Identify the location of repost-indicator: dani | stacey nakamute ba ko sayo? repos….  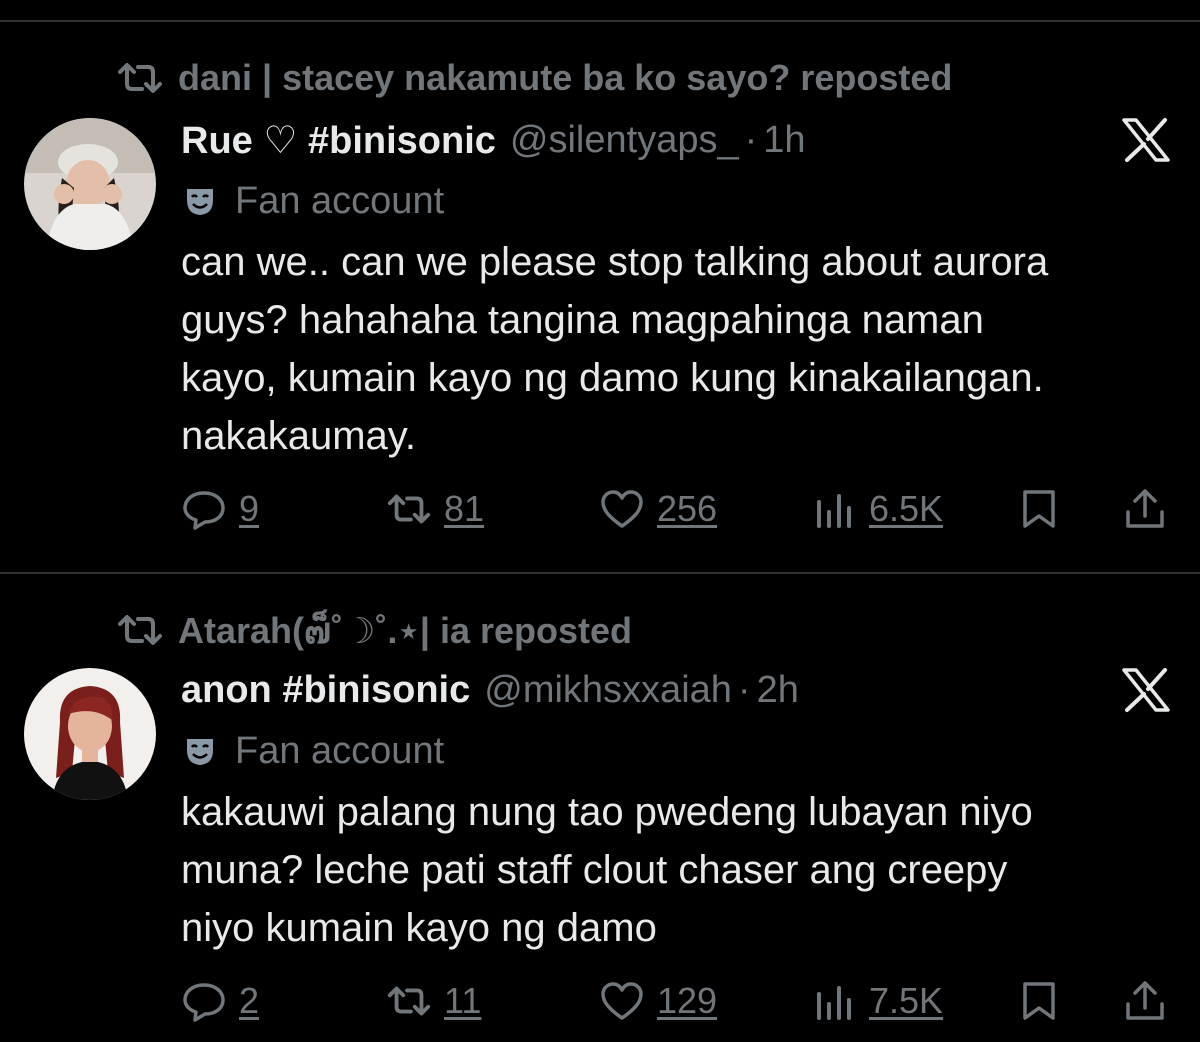
(534, 78).